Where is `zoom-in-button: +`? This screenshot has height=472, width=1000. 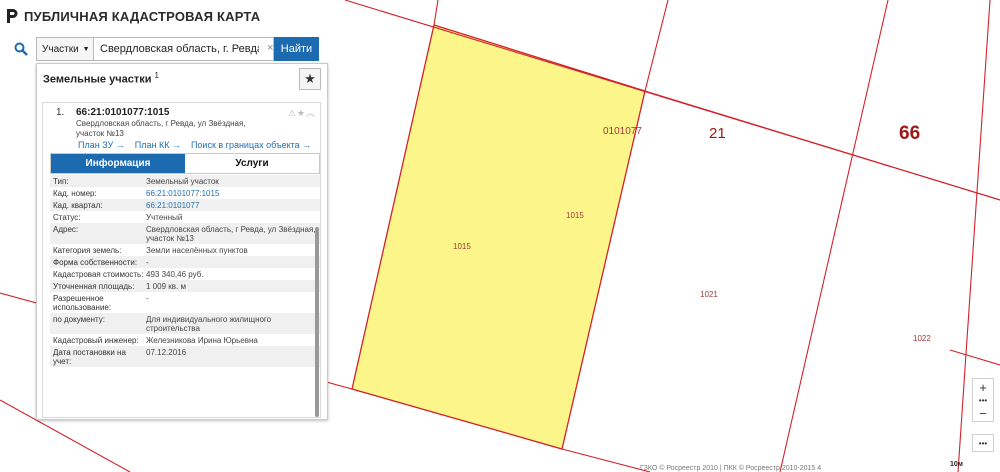
zoom-in-button: + is located at coordinates (983, 387).